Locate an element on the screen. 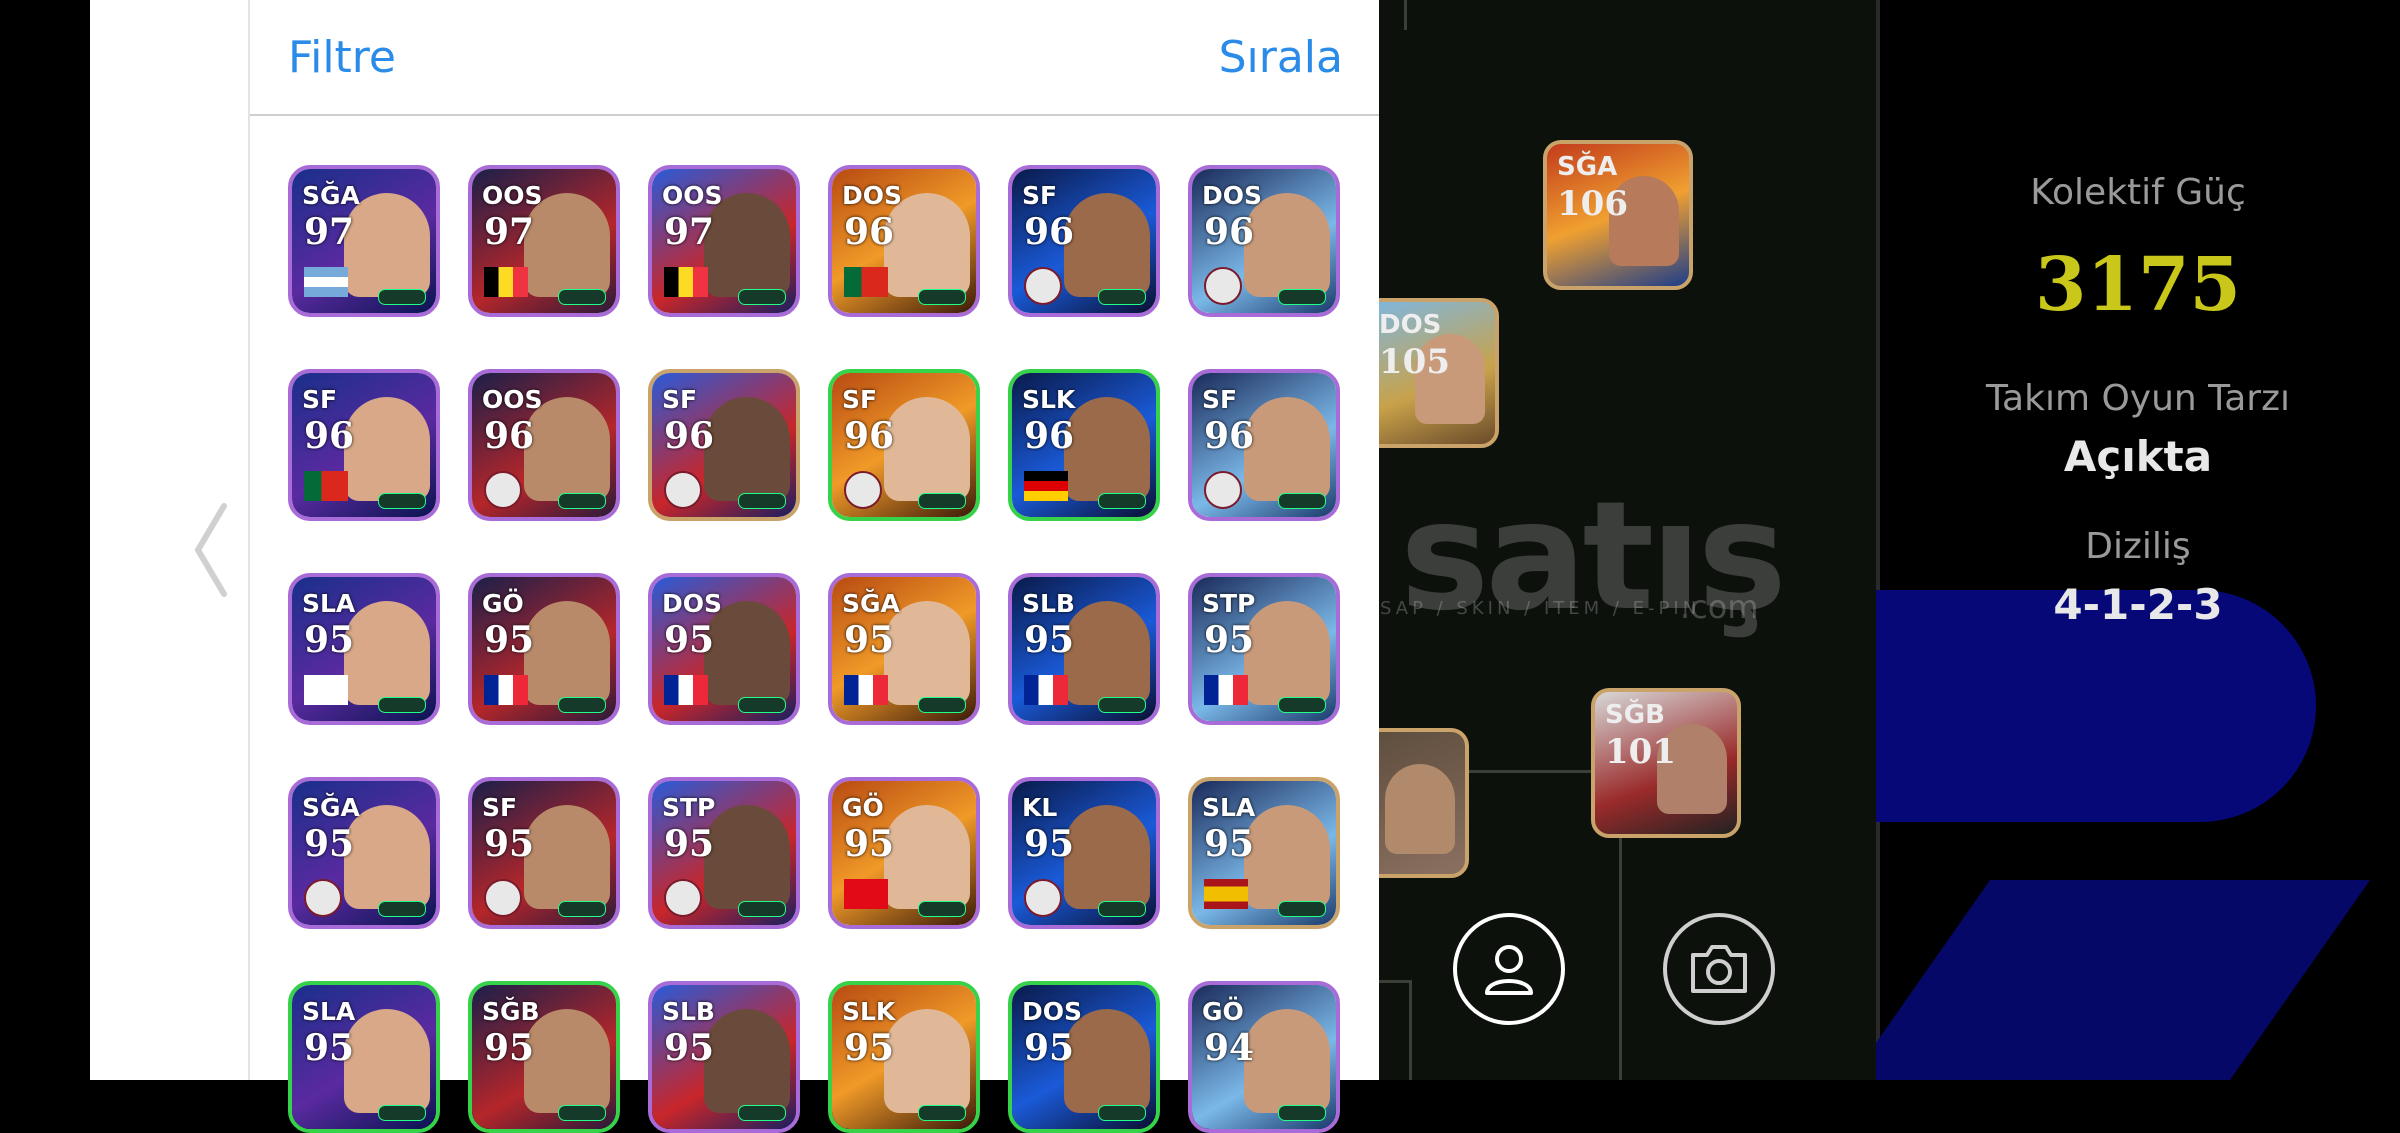  formation-value: 4-1-2-3 is located at coordinates (2138, 604).